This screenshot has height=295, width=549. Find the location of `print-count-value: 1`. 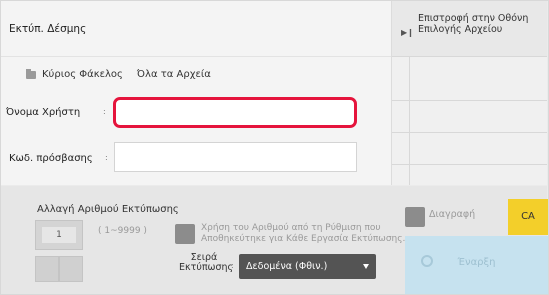

print-count-value: 1 is located at coordinates (59, 235).